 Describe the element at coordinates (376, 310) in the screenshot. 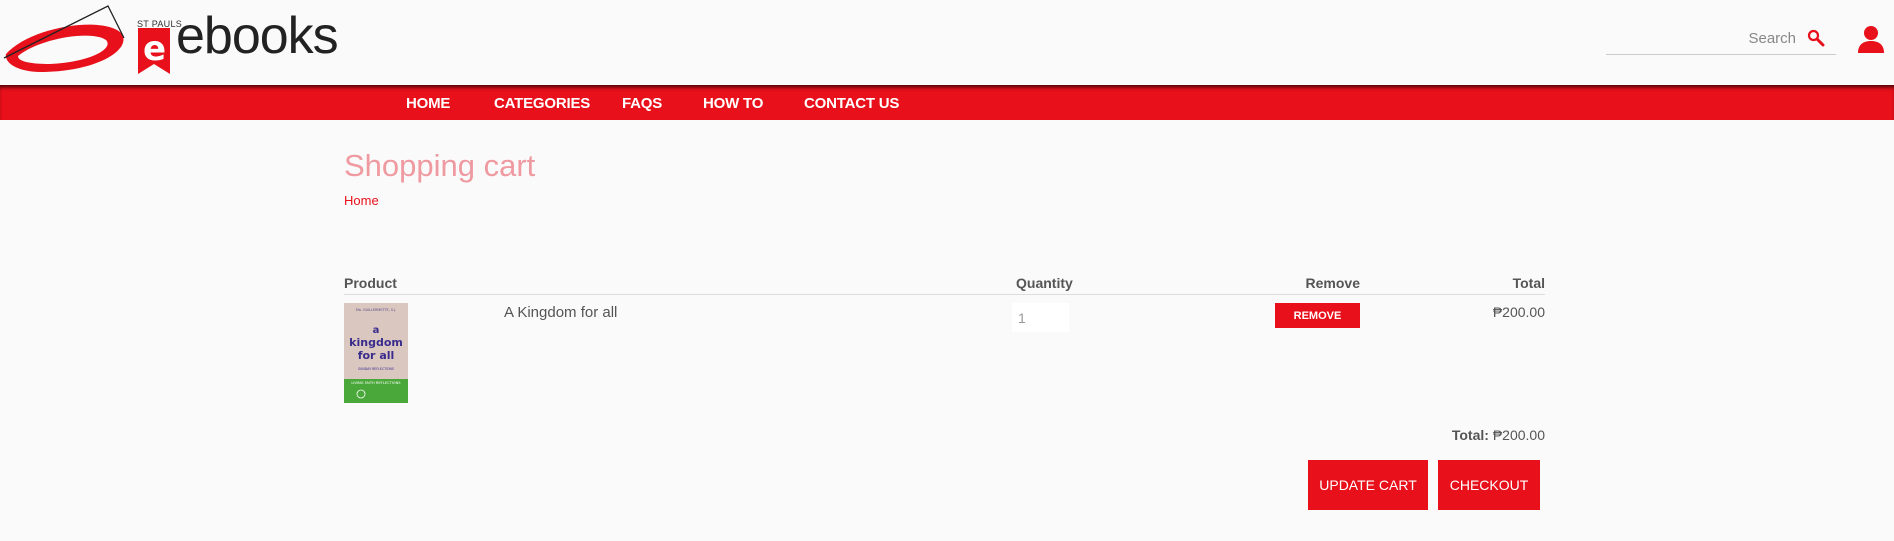

I see `cover-author: Ma. GUILLERMETTE, S.J.` at that location.